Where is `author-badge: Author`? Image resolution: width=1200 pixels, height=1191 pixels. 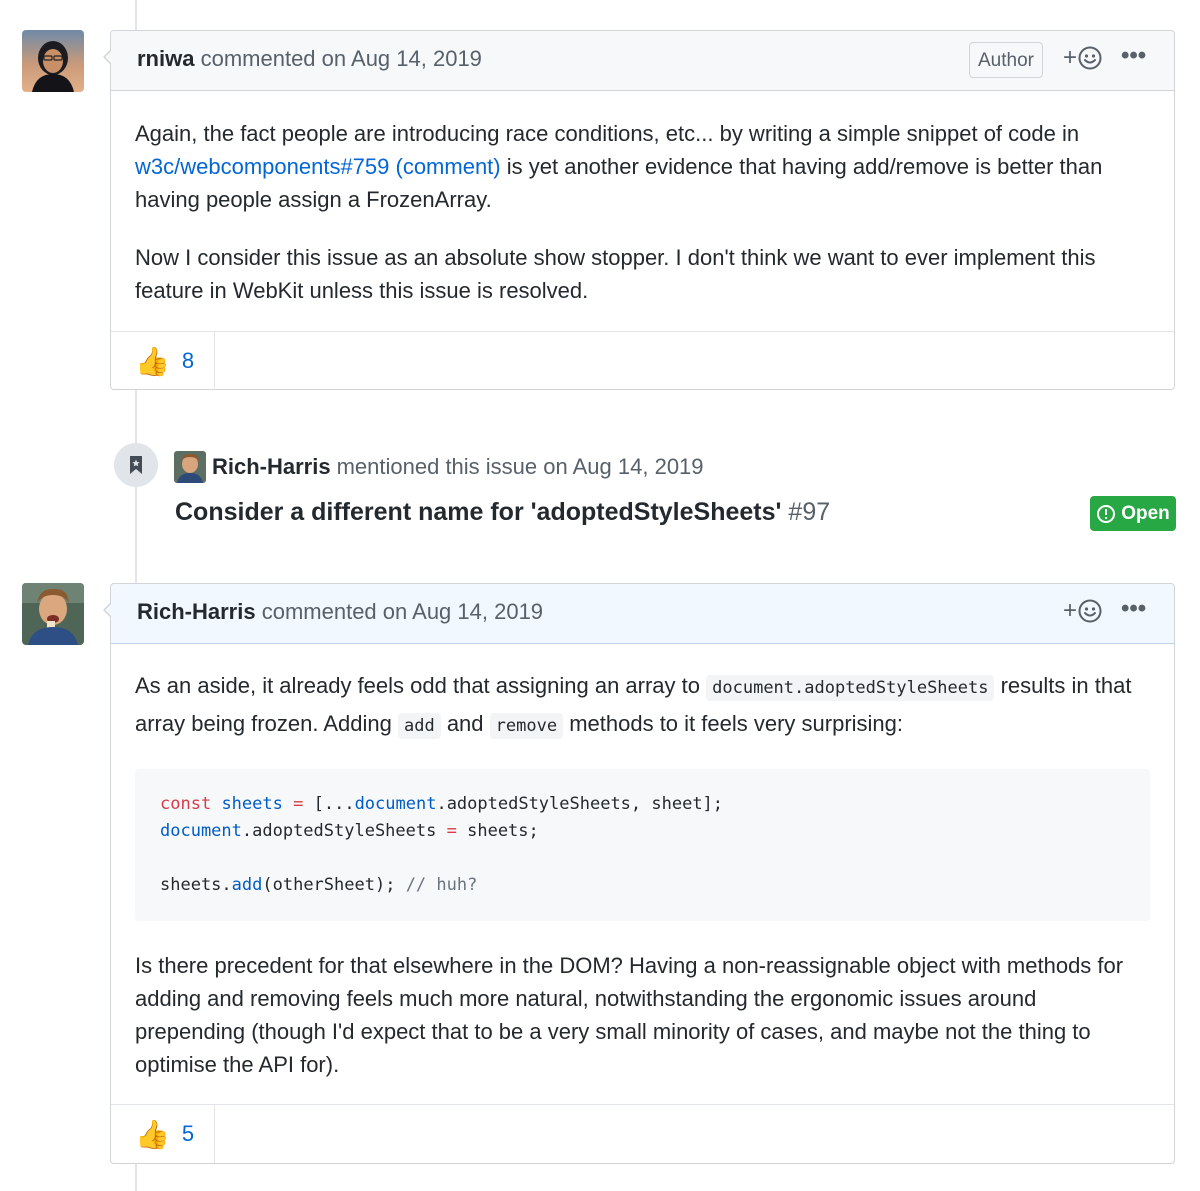
author-badge: Author is located at coordinates (1006, 60).